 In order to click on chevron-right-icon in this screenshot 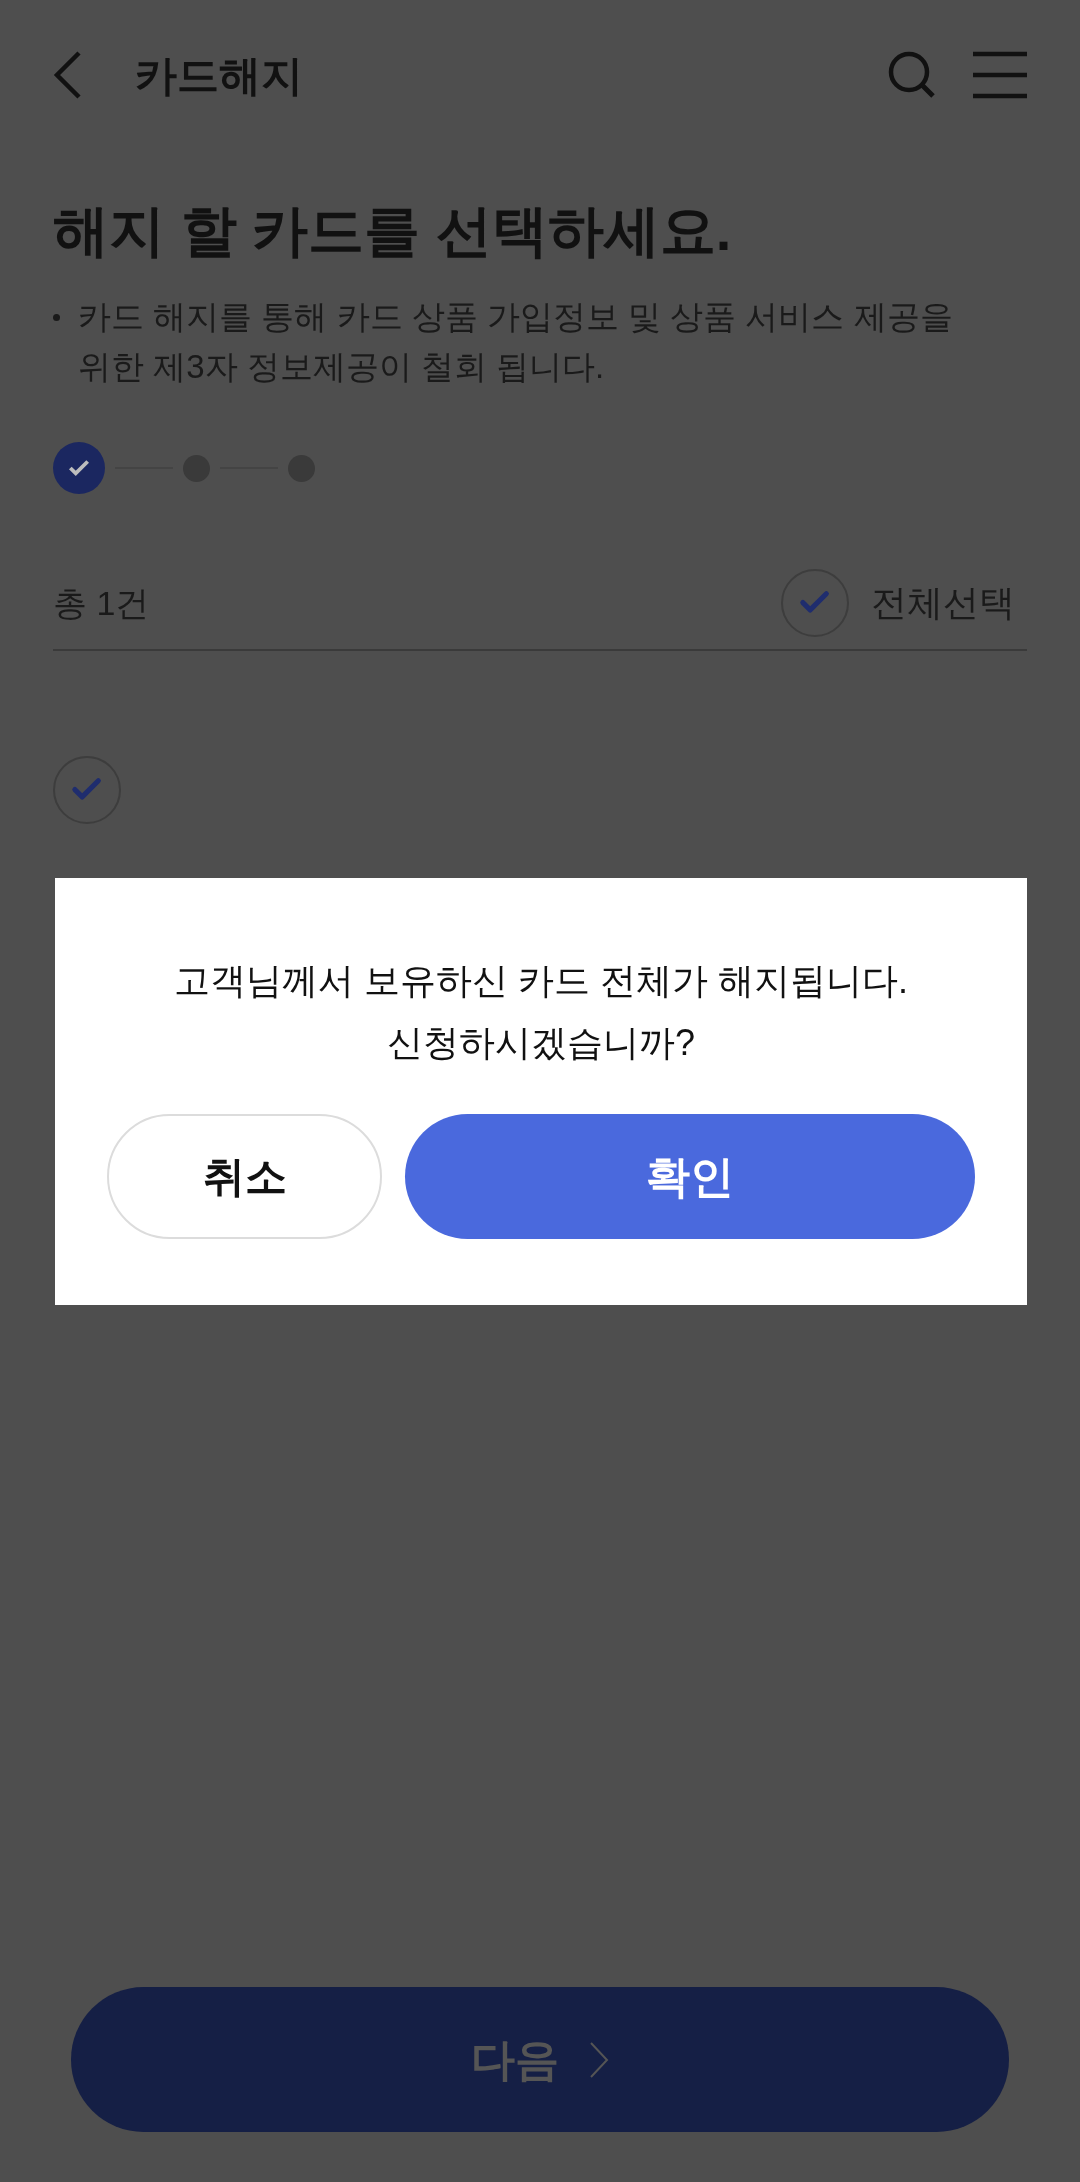, I will do `click(599, 2059)`.